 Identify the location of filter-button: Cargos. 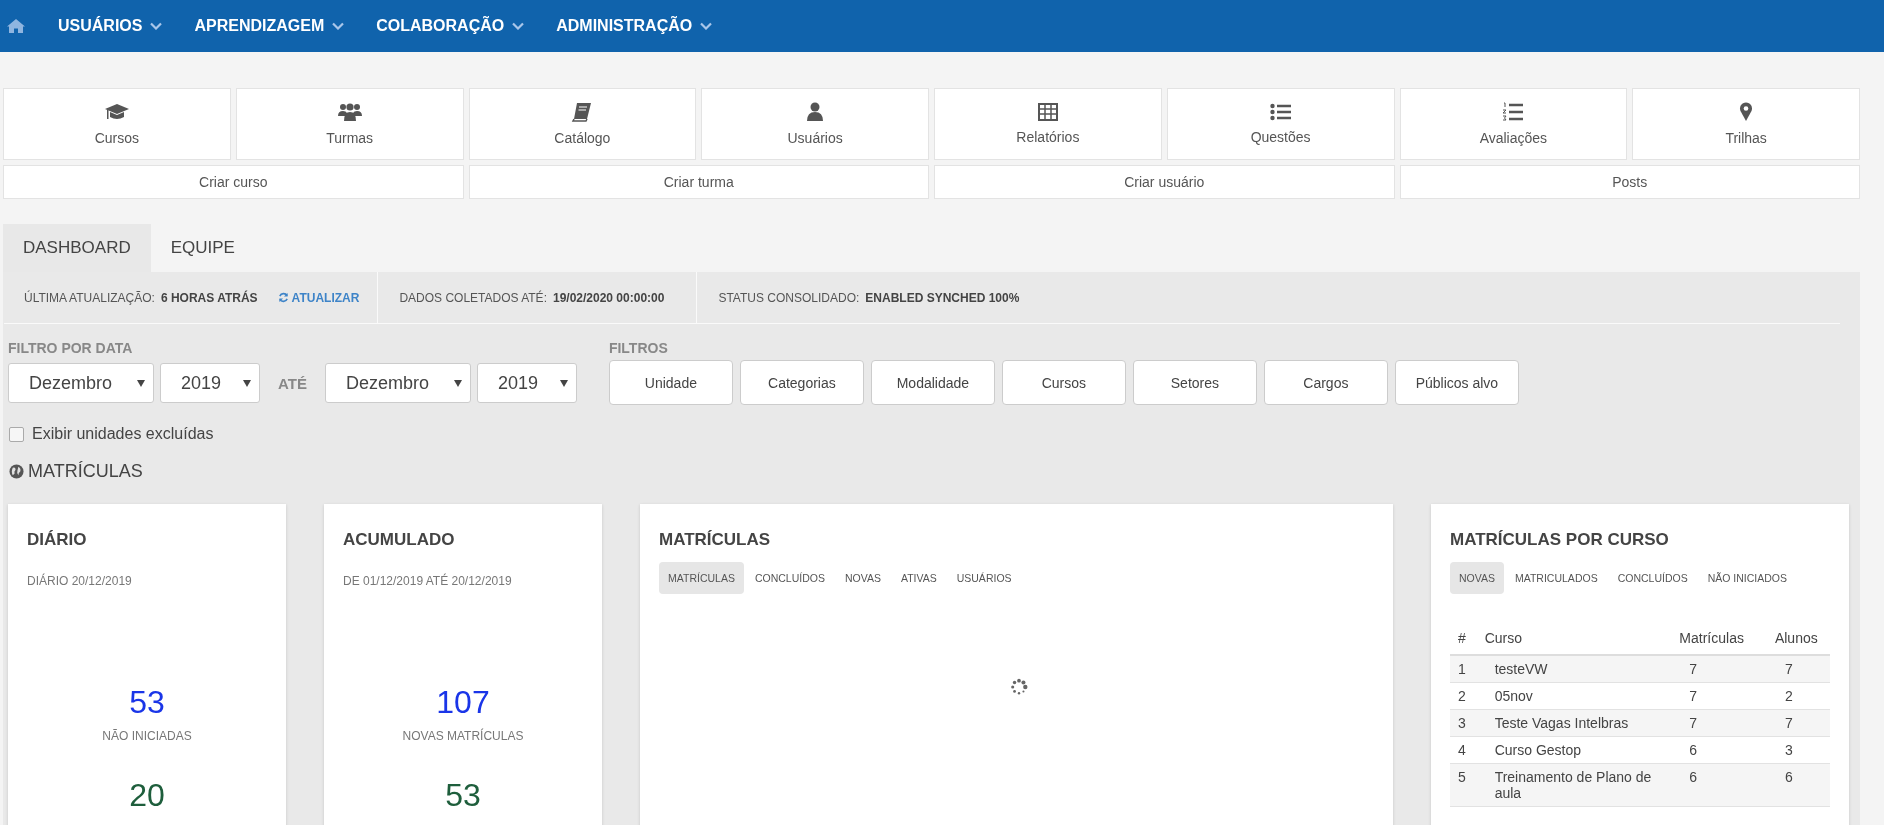
(1325, 382).